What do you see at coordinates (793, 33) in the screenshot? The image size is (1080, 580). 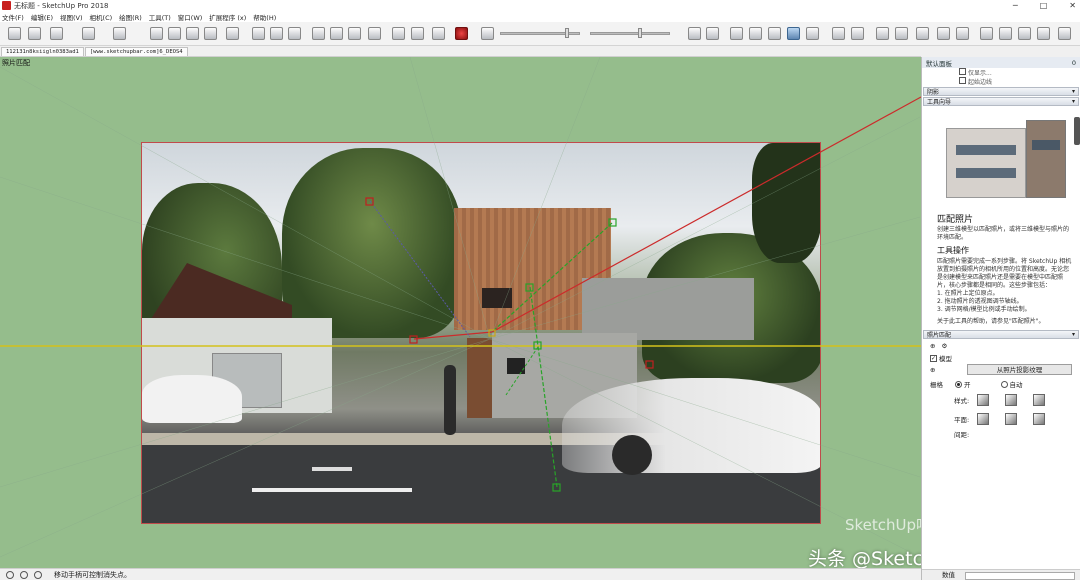 I see `shaded-textures-icon` at bounding box center [793, 33].